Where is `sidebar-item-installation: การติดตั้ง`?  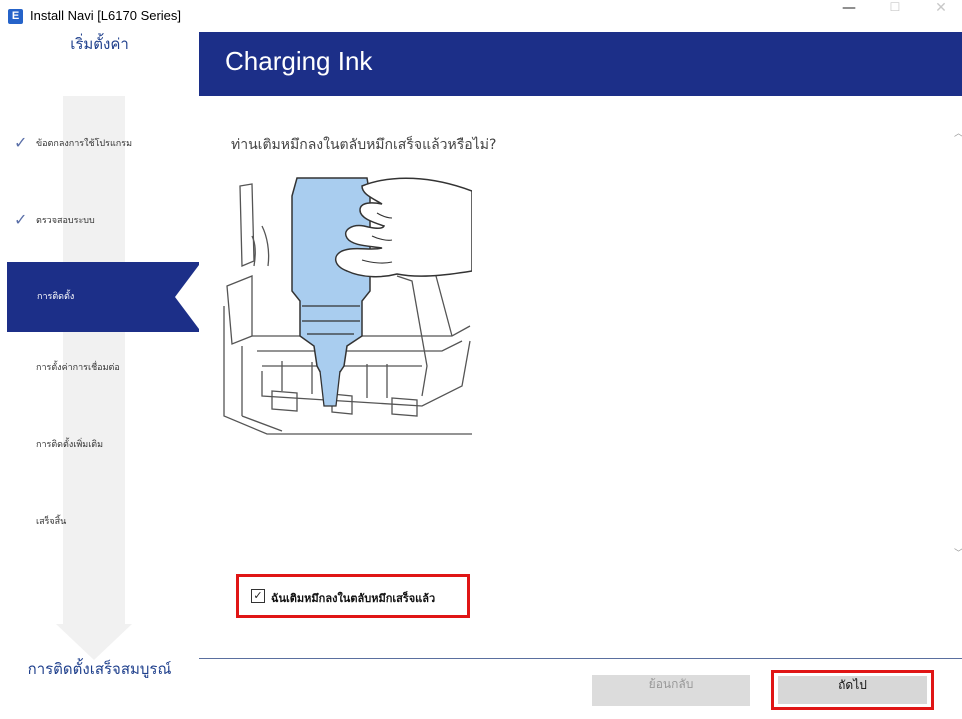
sidebar-item-installation: การติดตั้ง is located at coordinates (103, 297).